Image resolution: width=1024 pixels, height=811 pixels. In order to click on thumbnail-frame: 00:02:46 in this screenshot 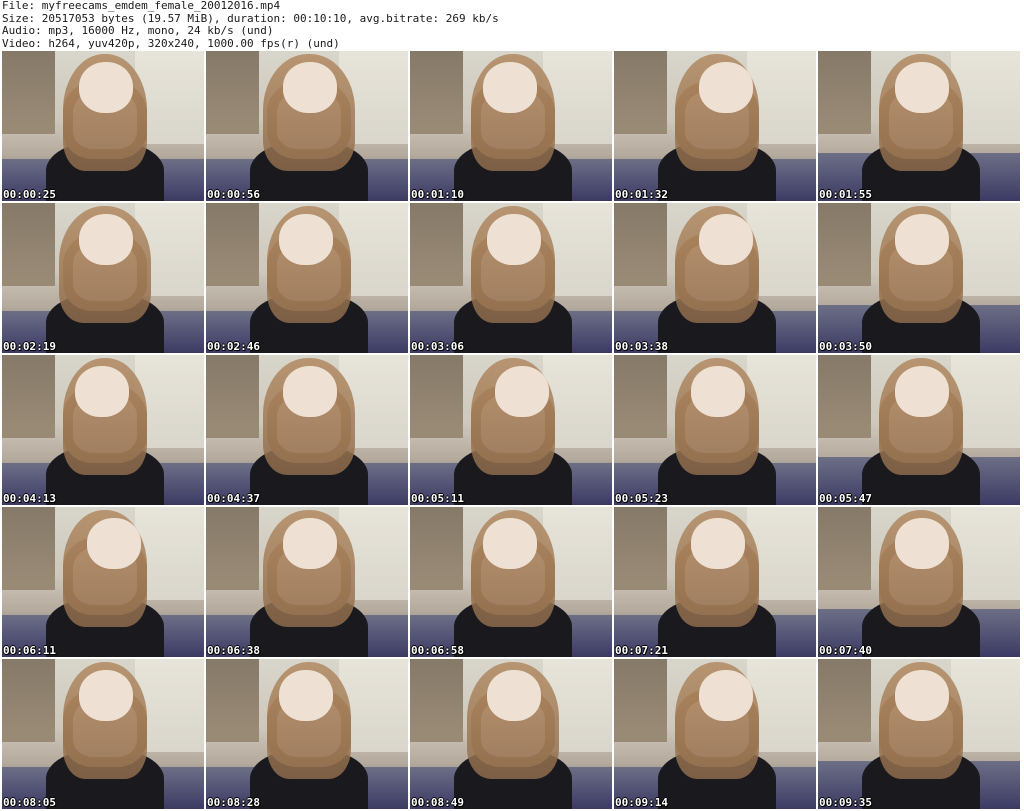, I will do `click(307, 278)`.